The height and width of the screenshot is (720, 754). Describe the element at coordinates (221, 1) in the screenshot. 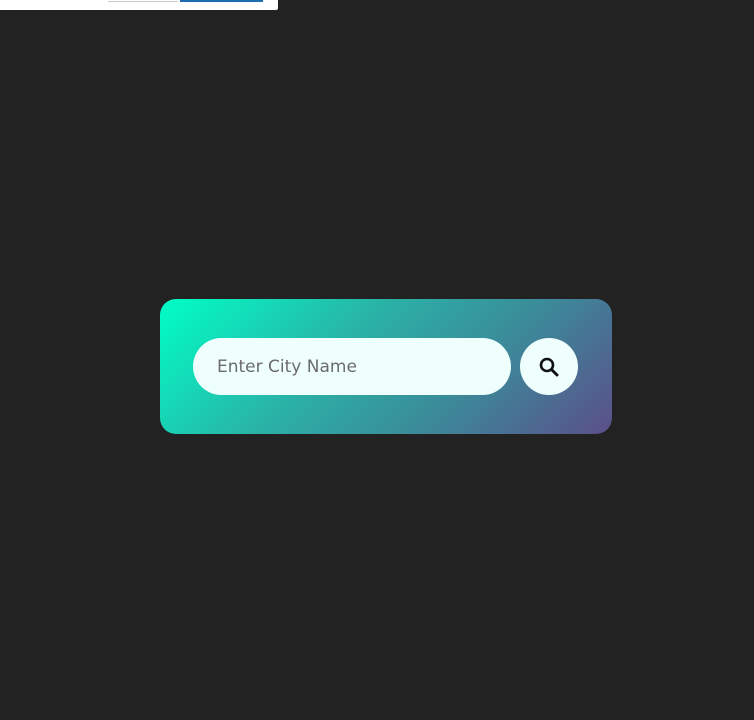

I see `overlay-accent-bar` at that location.